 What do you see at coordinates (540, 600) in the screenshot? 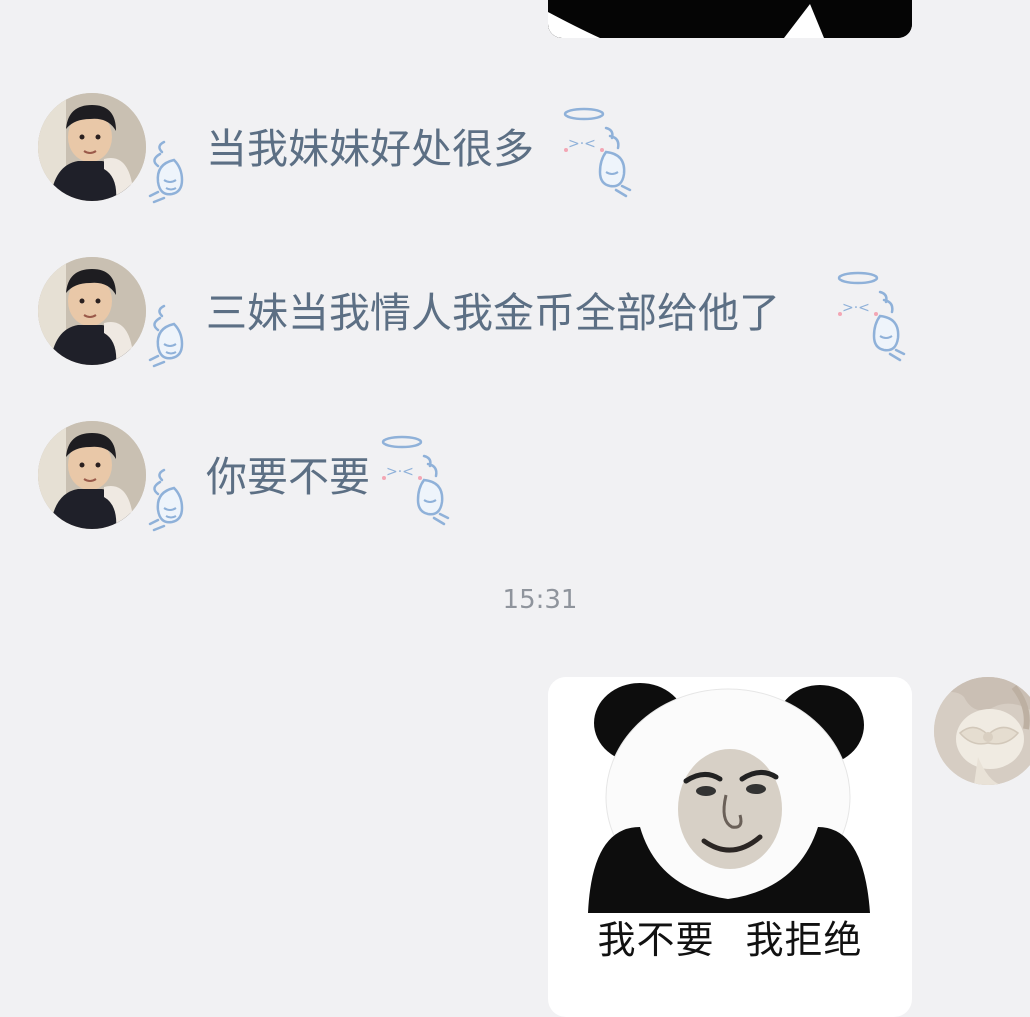
I see `message-timestamp: 15:31` at bounding box center [540, 600].